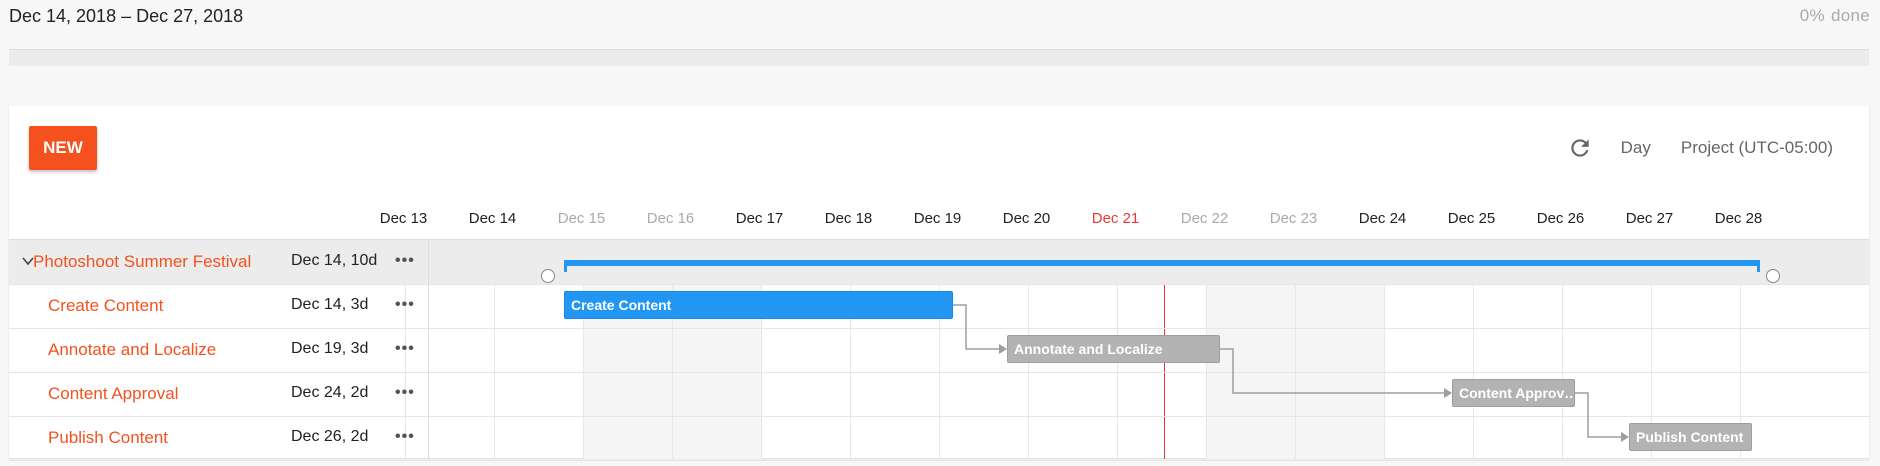 This screenshot has height=466, width=1880. Describe the element at coordinates (1471, 218) in the screenshot. I see `date-column-label: Dec 25` at that location.